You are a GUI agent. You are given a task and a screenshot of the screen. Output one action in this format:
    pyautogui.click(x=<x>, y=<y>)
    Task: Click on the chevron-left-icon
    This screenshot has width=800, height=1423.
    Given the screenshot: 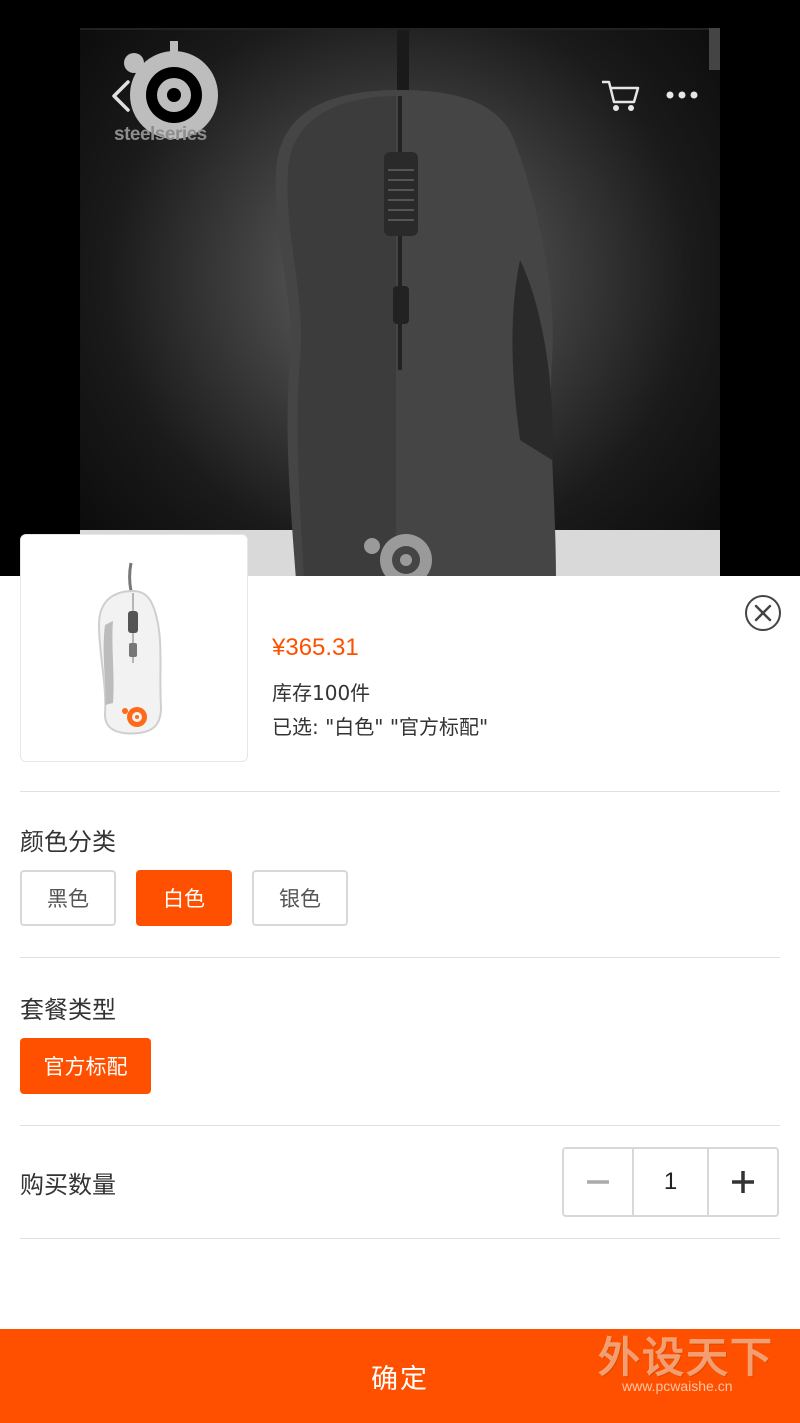 What is the action you would take?
    pyautogui.click(x=122, y=96)
    